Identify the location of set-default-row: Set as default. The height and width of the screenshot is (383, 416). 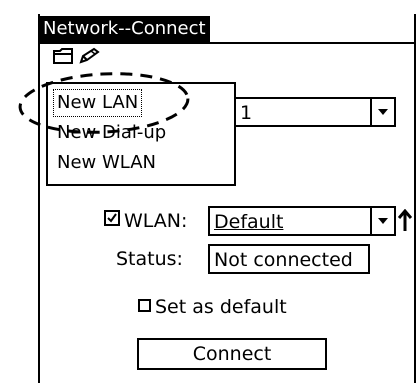
(212, 307).